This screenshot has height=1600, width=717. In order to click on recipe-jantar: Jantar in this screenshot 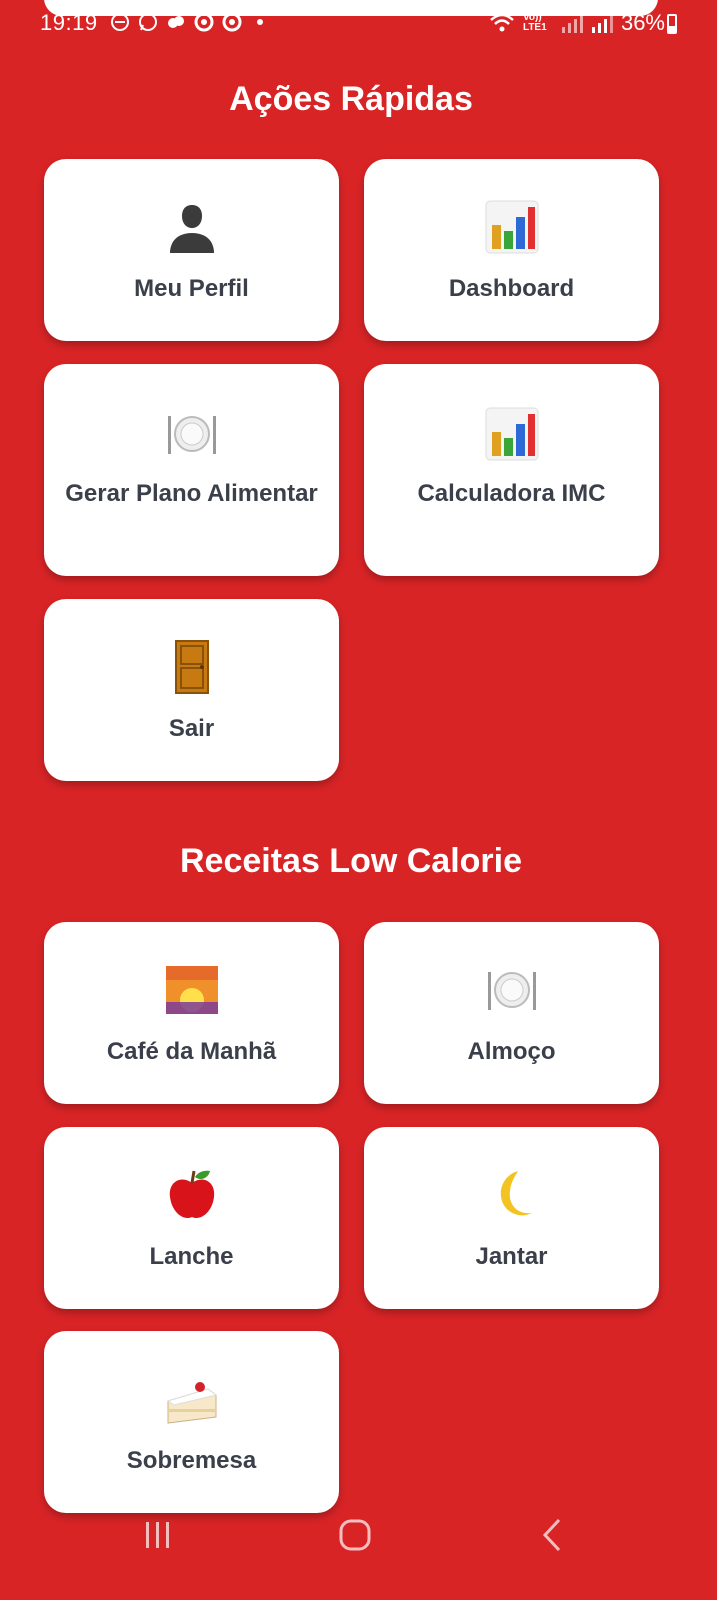, I will do `click(511, 1218)`.